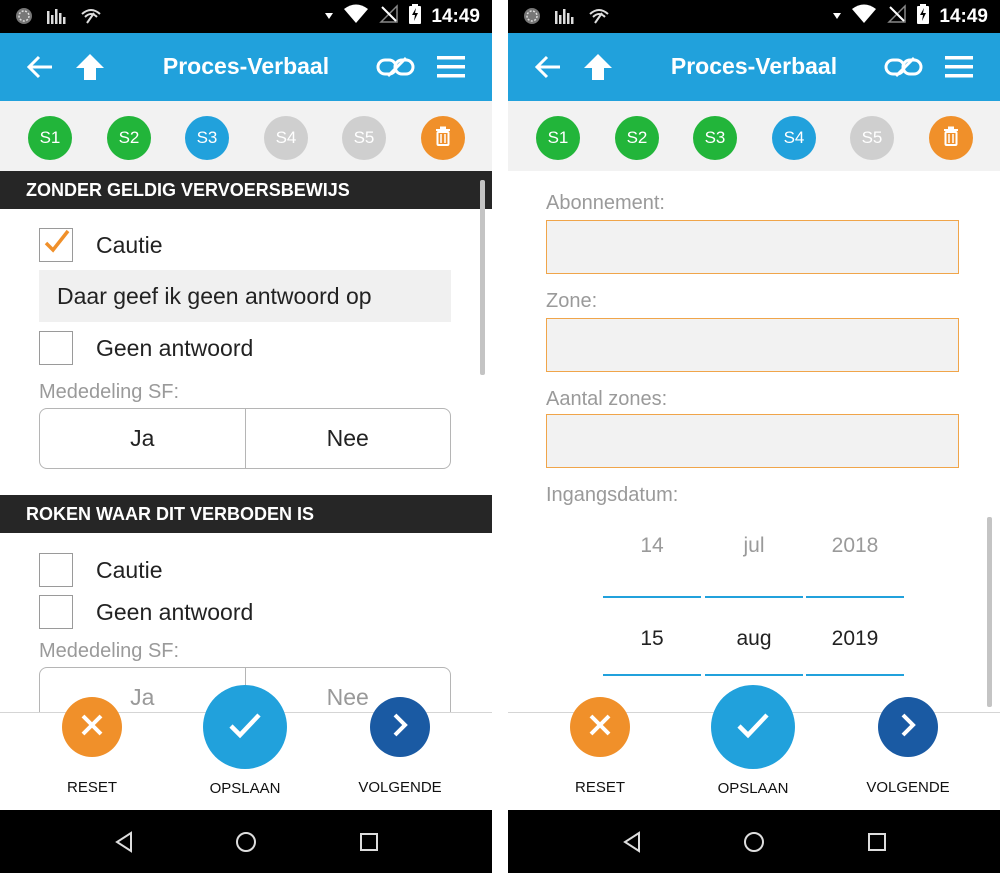  Describe the element at coordinates (175, 612) in the screenshot. I see `no-answer-label-2: Geen antwoord` at that location.